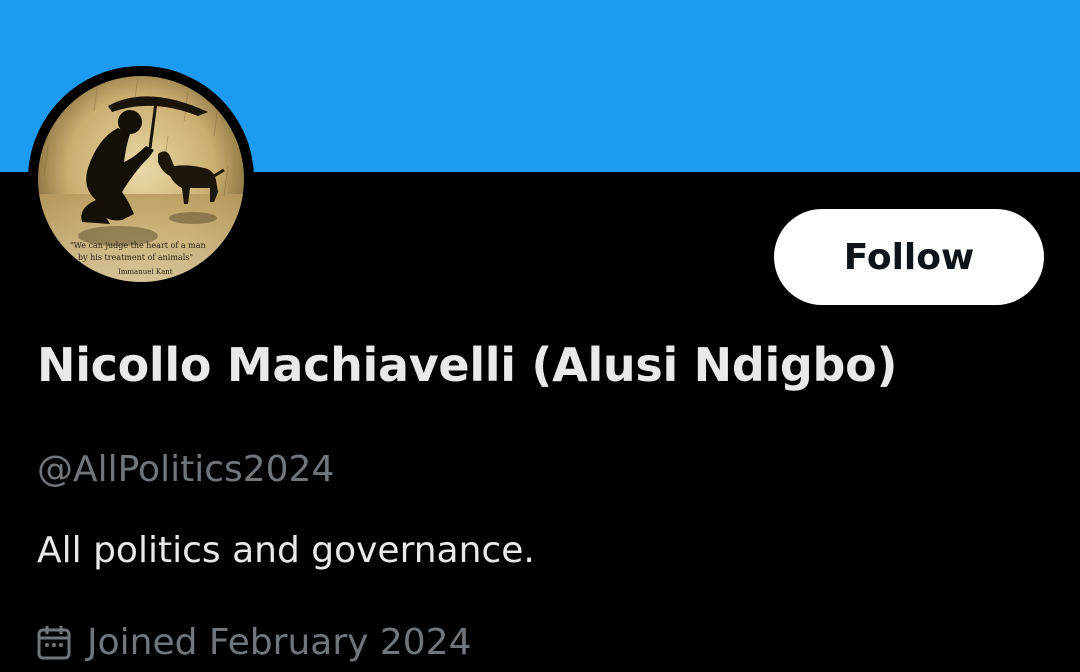  I want to click on avatar-caption-line-3: Immanuel Kant, so click(145, 272).